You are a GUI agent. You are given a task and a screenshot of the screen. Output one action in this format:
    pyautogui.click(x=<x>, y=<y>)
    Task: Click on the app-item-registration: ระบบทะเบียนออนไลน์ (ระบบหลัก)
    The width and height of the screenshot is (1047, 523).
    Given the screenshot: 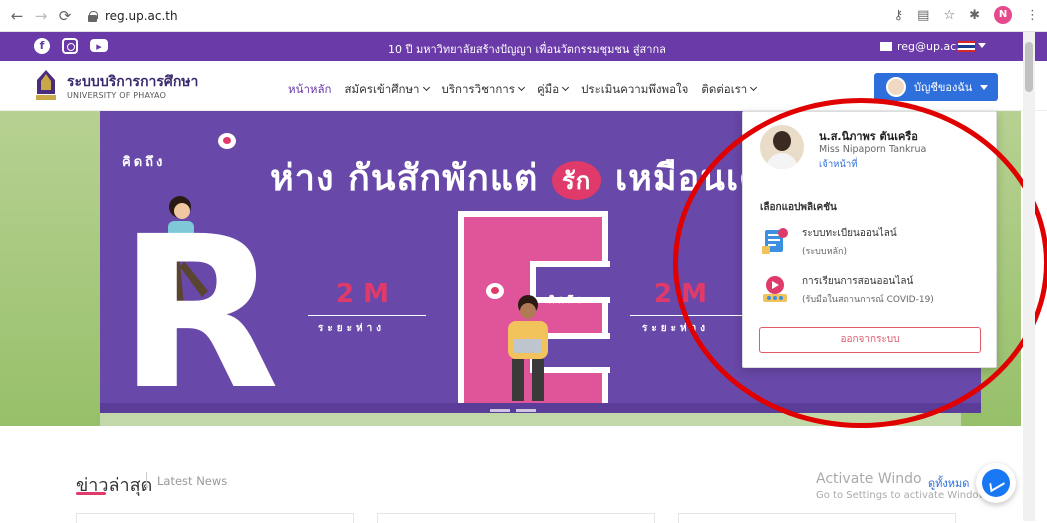 What is the action you would take?
    pyautogui.click(x=828, y=242)
    